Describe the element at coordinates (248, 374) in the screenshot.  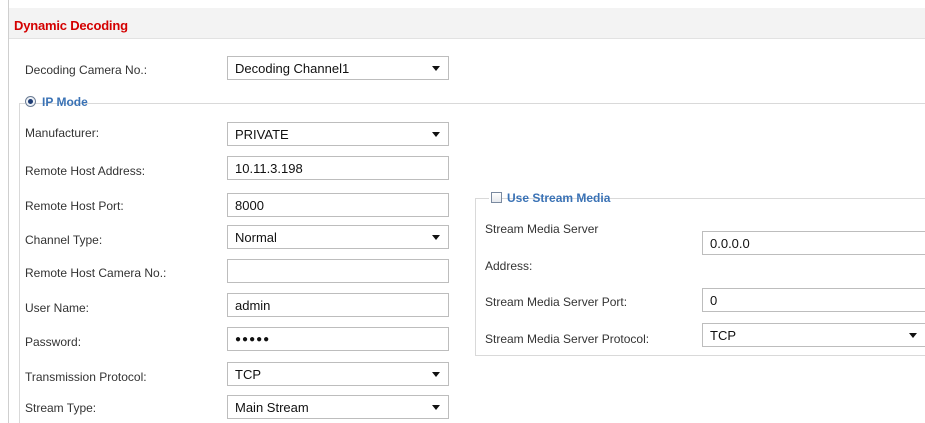
I see `transmission-protocol-value: TCP` at that location.